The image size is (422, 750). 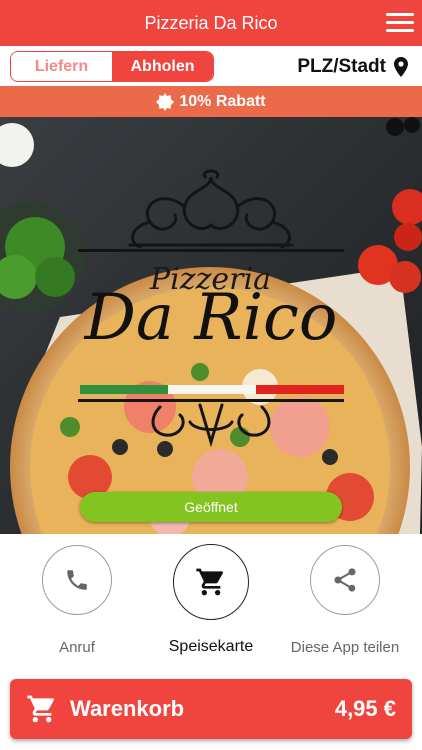 I want to click on phone-icon, so click(x=77, y=580).